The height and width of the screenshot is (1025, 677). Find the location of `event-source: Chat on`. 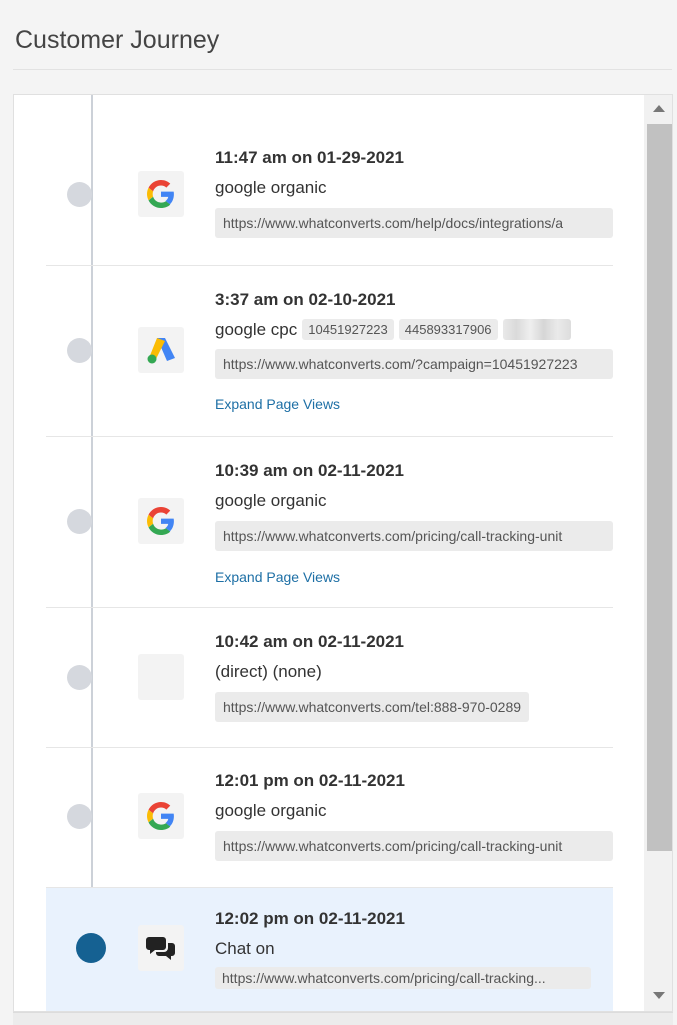

event-source: Chat on is located at coordinates (245, 949).